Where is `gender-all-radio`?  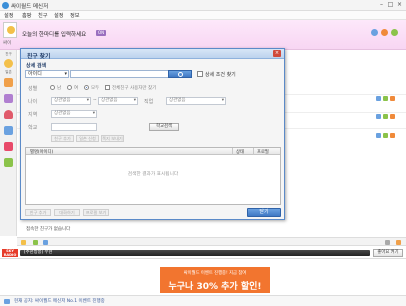
gender-all-radio is located at coordinates (86, 87).